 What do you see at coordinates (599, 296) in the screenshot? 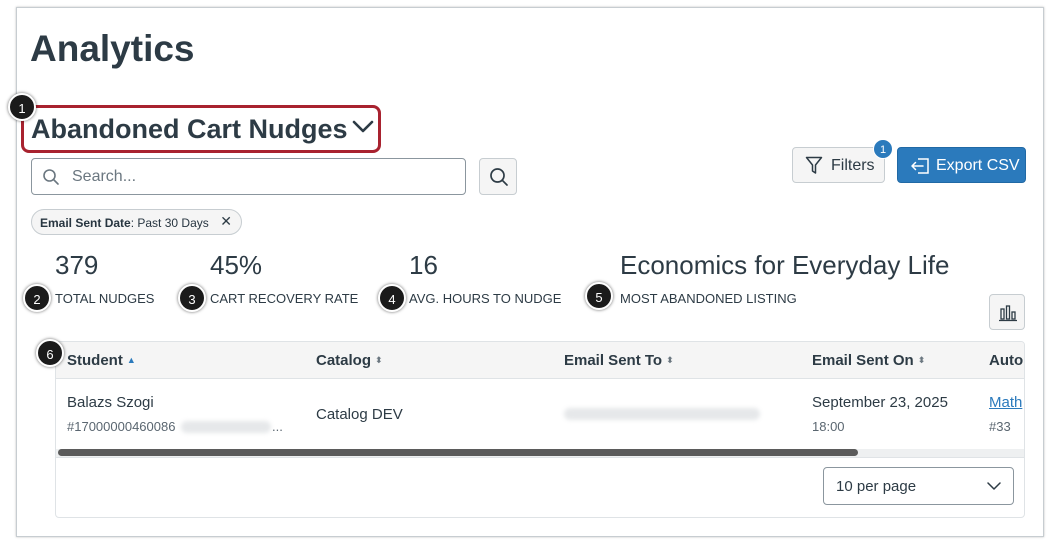
I see `callout-5: 5` at bounding box center [599, 296].